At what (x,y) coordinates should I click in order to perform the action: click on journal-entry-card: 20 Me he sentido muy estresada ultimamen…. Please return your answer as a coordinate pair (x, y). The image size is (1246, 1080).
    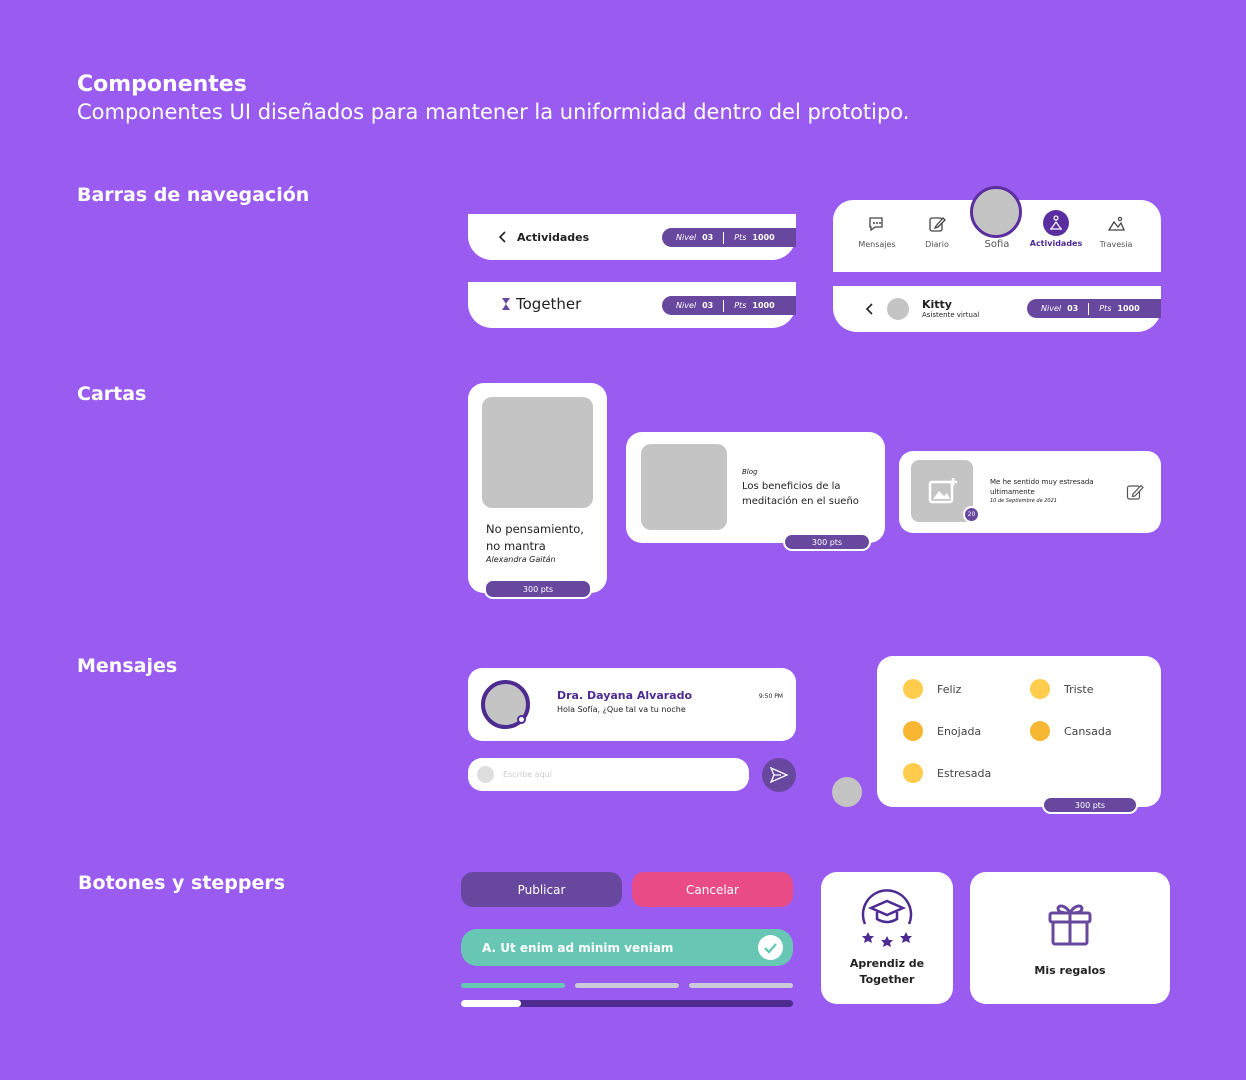
    Looking at the image, I should click on (1030, 492).